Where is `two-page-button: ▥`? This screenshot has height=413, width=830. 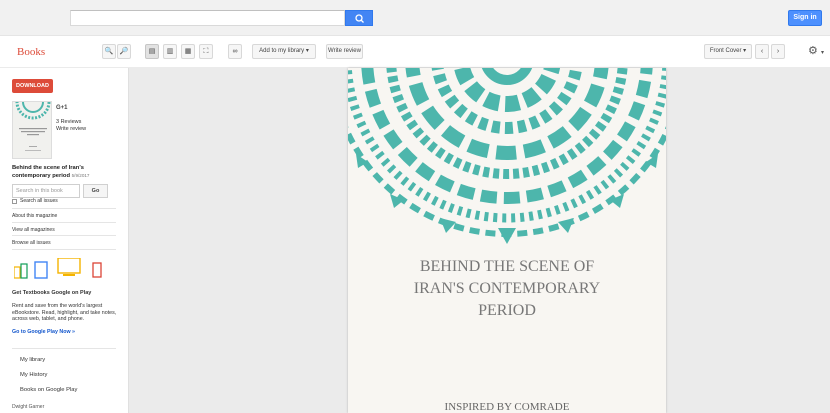 two-page-button: ▥ is located at coordinates (170, 51).